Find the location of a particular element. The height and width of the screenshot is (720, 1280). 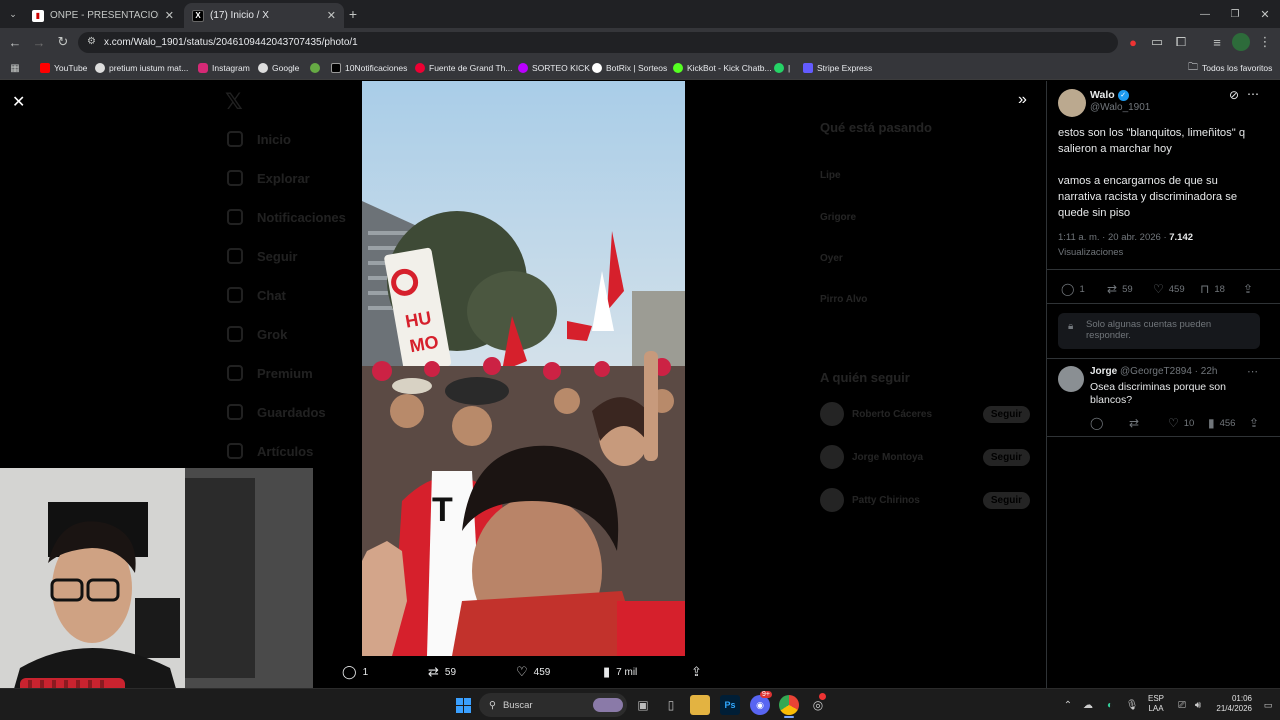

tray-cloud-icon: ☁ is located at coordinates (1088, 705).